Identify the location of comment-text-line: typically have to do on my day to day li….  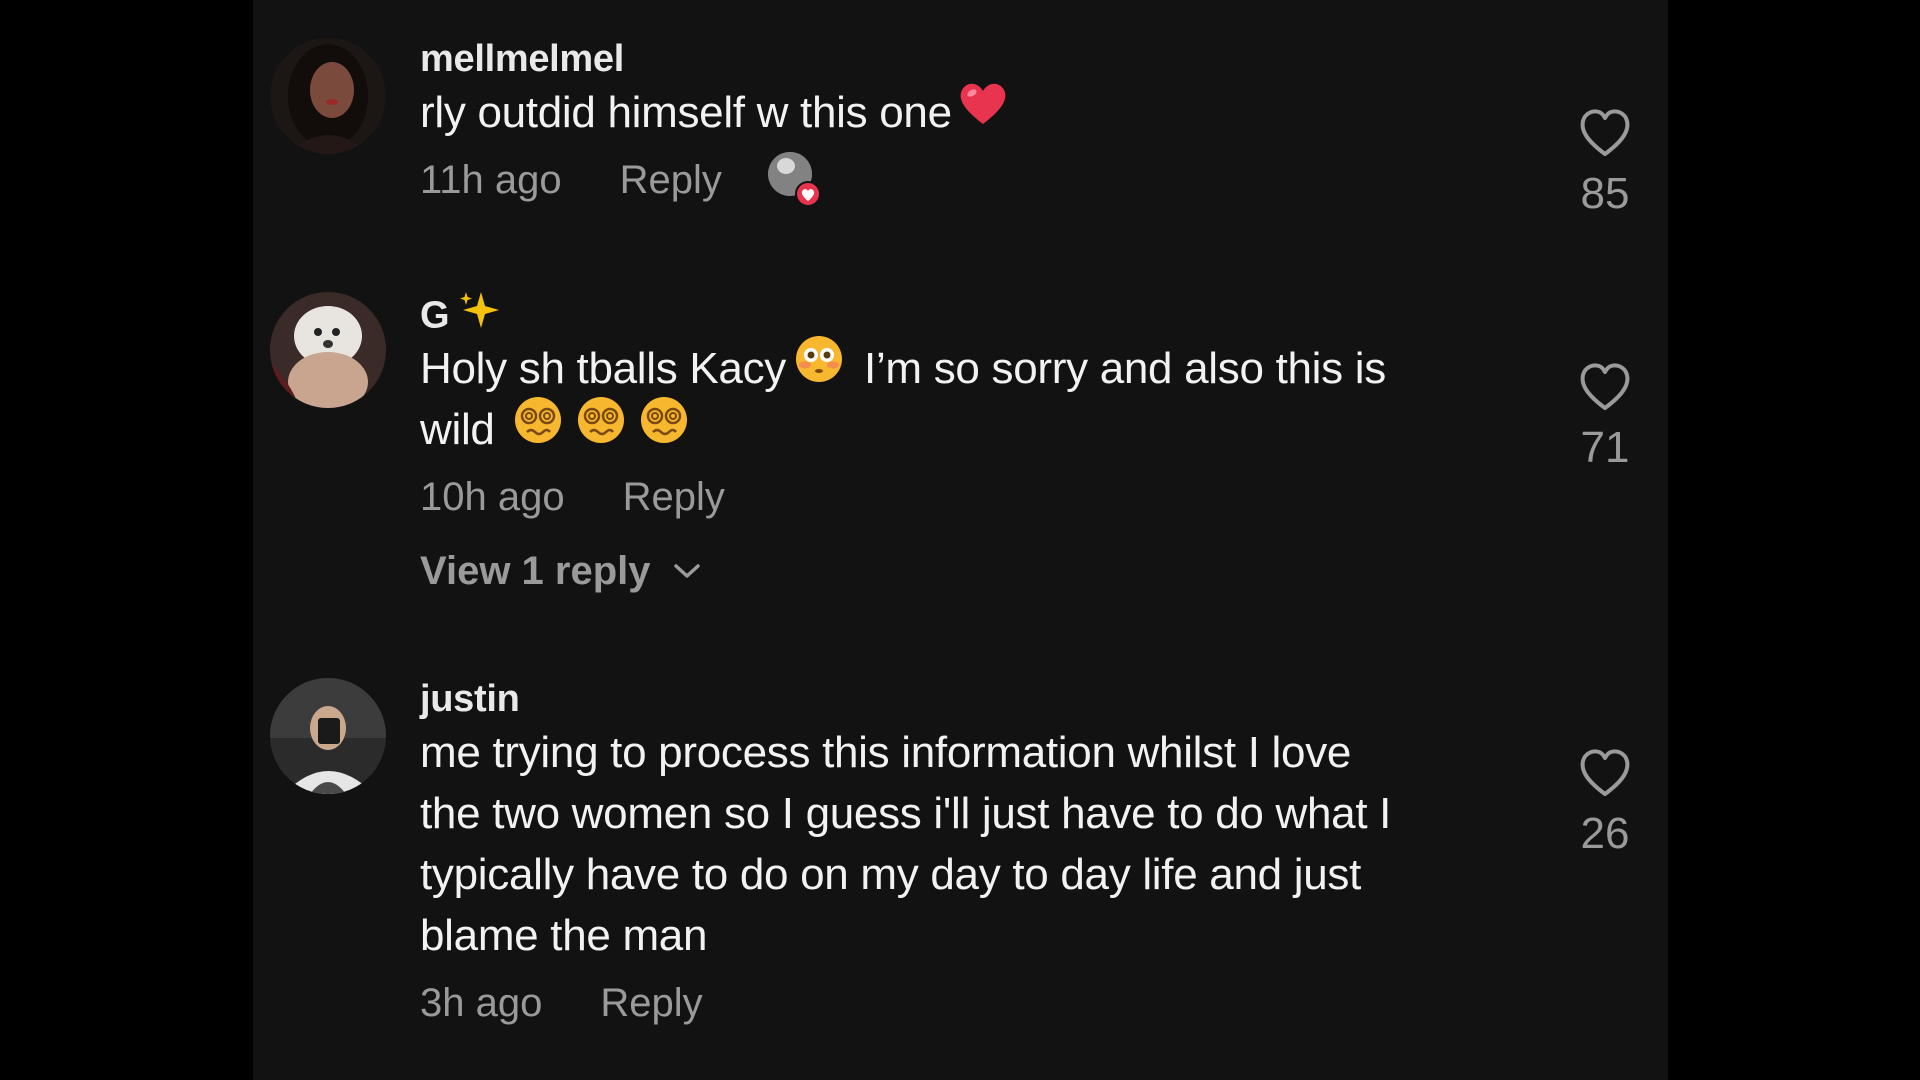
(891, 874).